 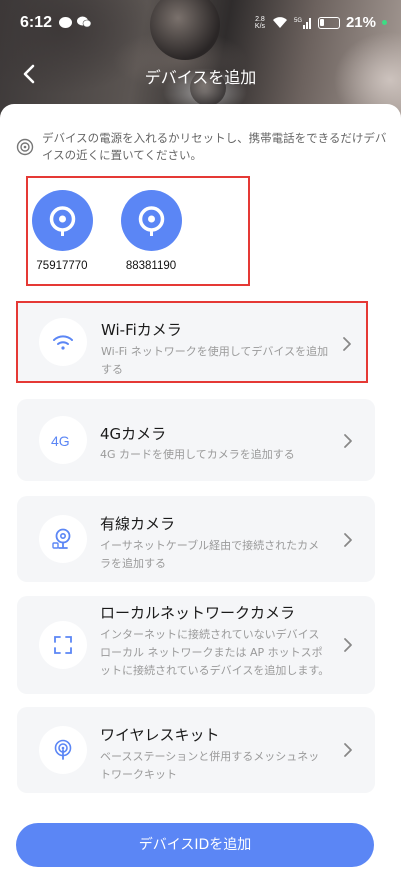 What do you see at coordinates (62, 266) in the screenshot?
I see `device-id: 75917770` at bounding box center [62, 266].